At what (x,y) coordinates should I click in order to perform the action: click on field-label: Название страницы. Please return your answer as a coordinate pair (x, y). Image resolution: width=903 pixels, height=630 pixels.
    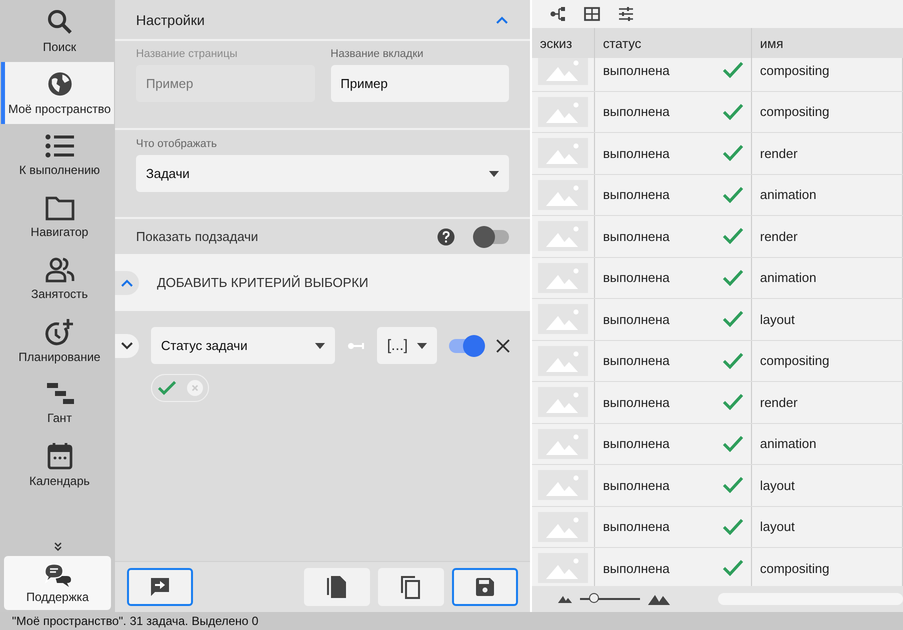
    Looking at the image, I should click on (187, 54).